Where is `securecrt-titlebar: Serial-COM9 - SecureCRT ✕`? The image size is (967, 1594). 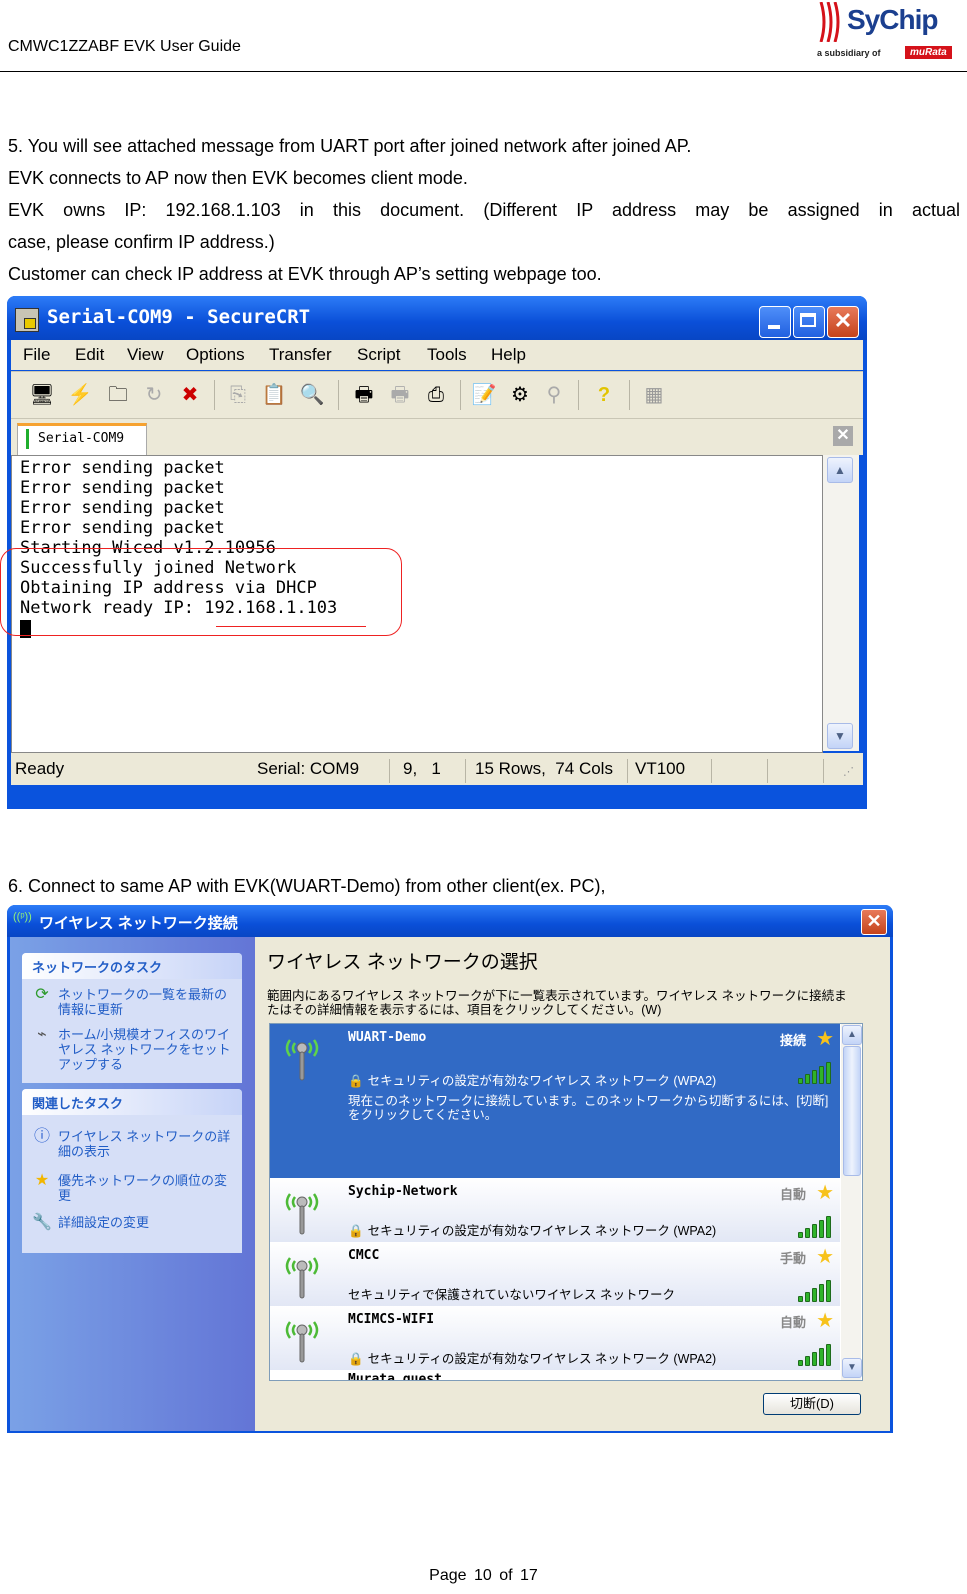 securecrt-titlebar: Serial-COM9 - SecureCRT ✕ is located at coordinates (437, 318).